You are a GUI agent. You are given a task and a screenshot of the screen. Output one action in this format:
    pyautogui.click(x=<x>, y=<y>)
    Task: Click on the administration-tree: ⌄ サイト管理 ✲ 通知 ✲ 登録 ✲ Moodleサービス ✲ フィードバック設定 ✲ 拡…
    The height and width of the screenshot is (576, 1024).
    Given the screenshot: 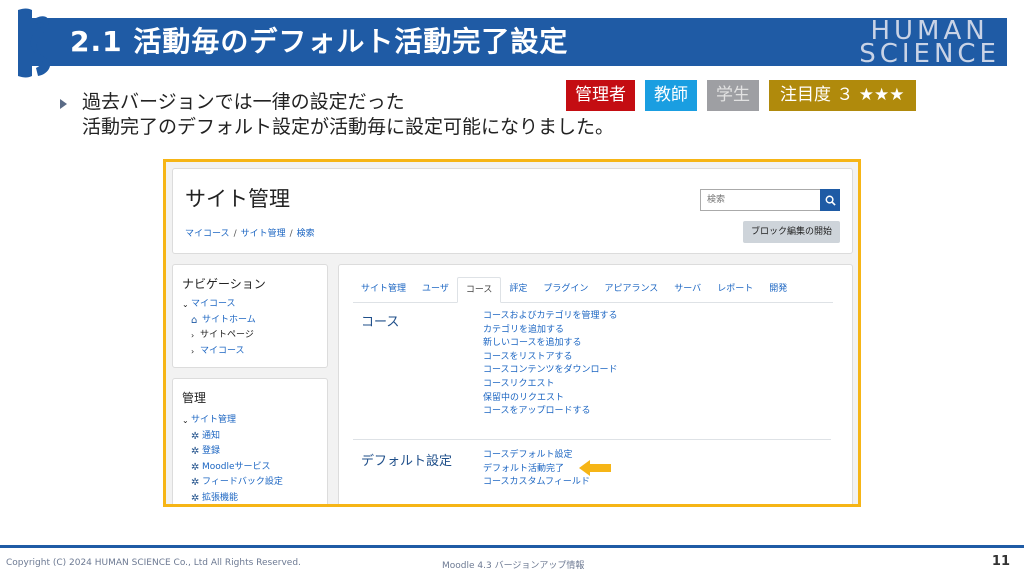 What is the action you would take?
    pyautogui.click(x=232, y=459)
    